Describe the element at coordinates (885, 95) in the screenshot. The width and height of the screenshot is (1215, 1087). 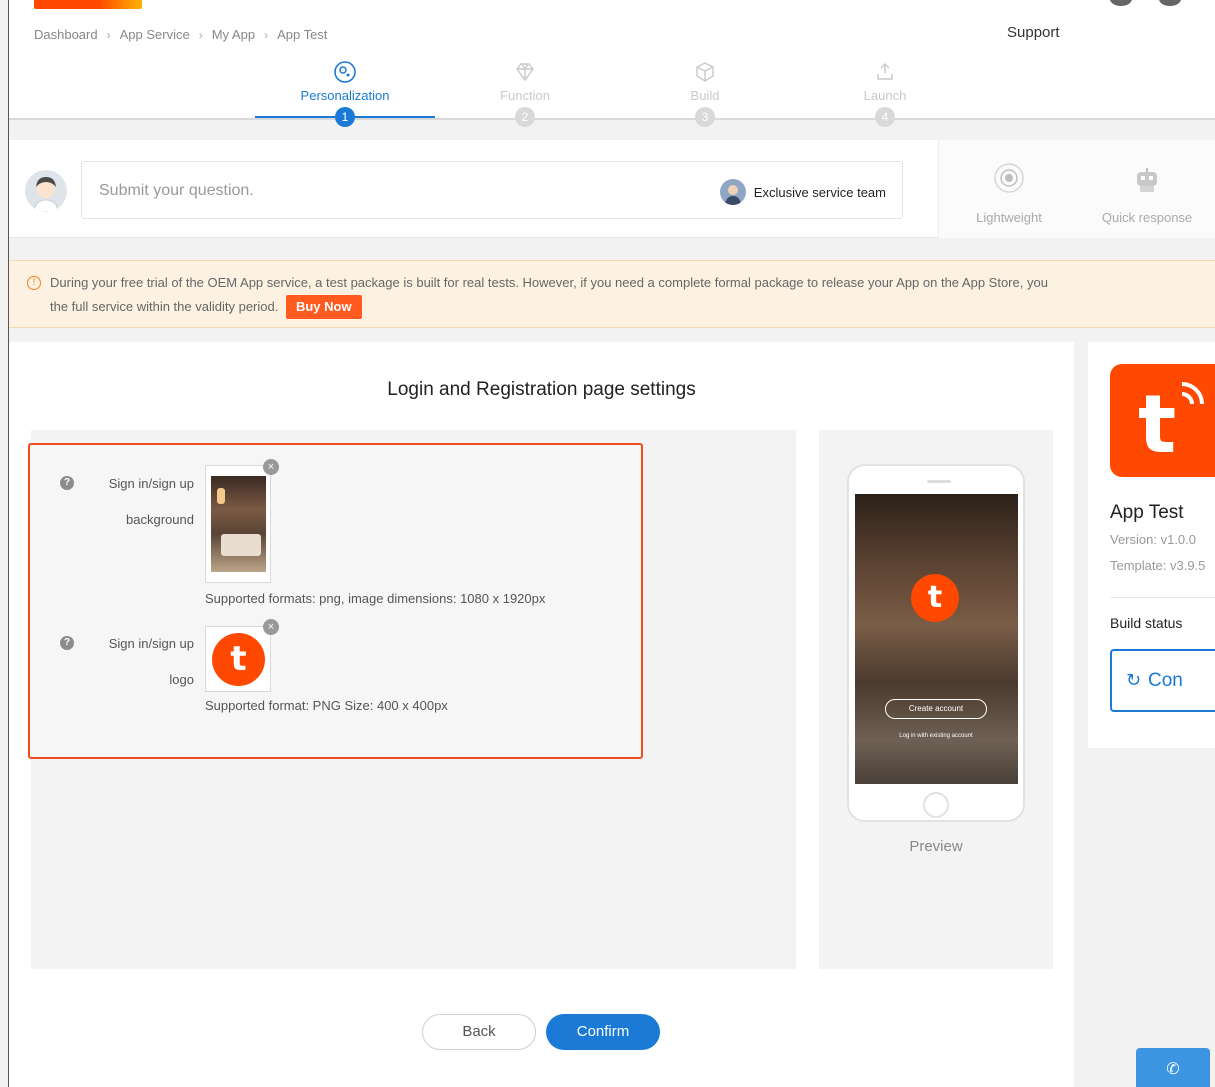
I see `step-label: Launch` at that location.